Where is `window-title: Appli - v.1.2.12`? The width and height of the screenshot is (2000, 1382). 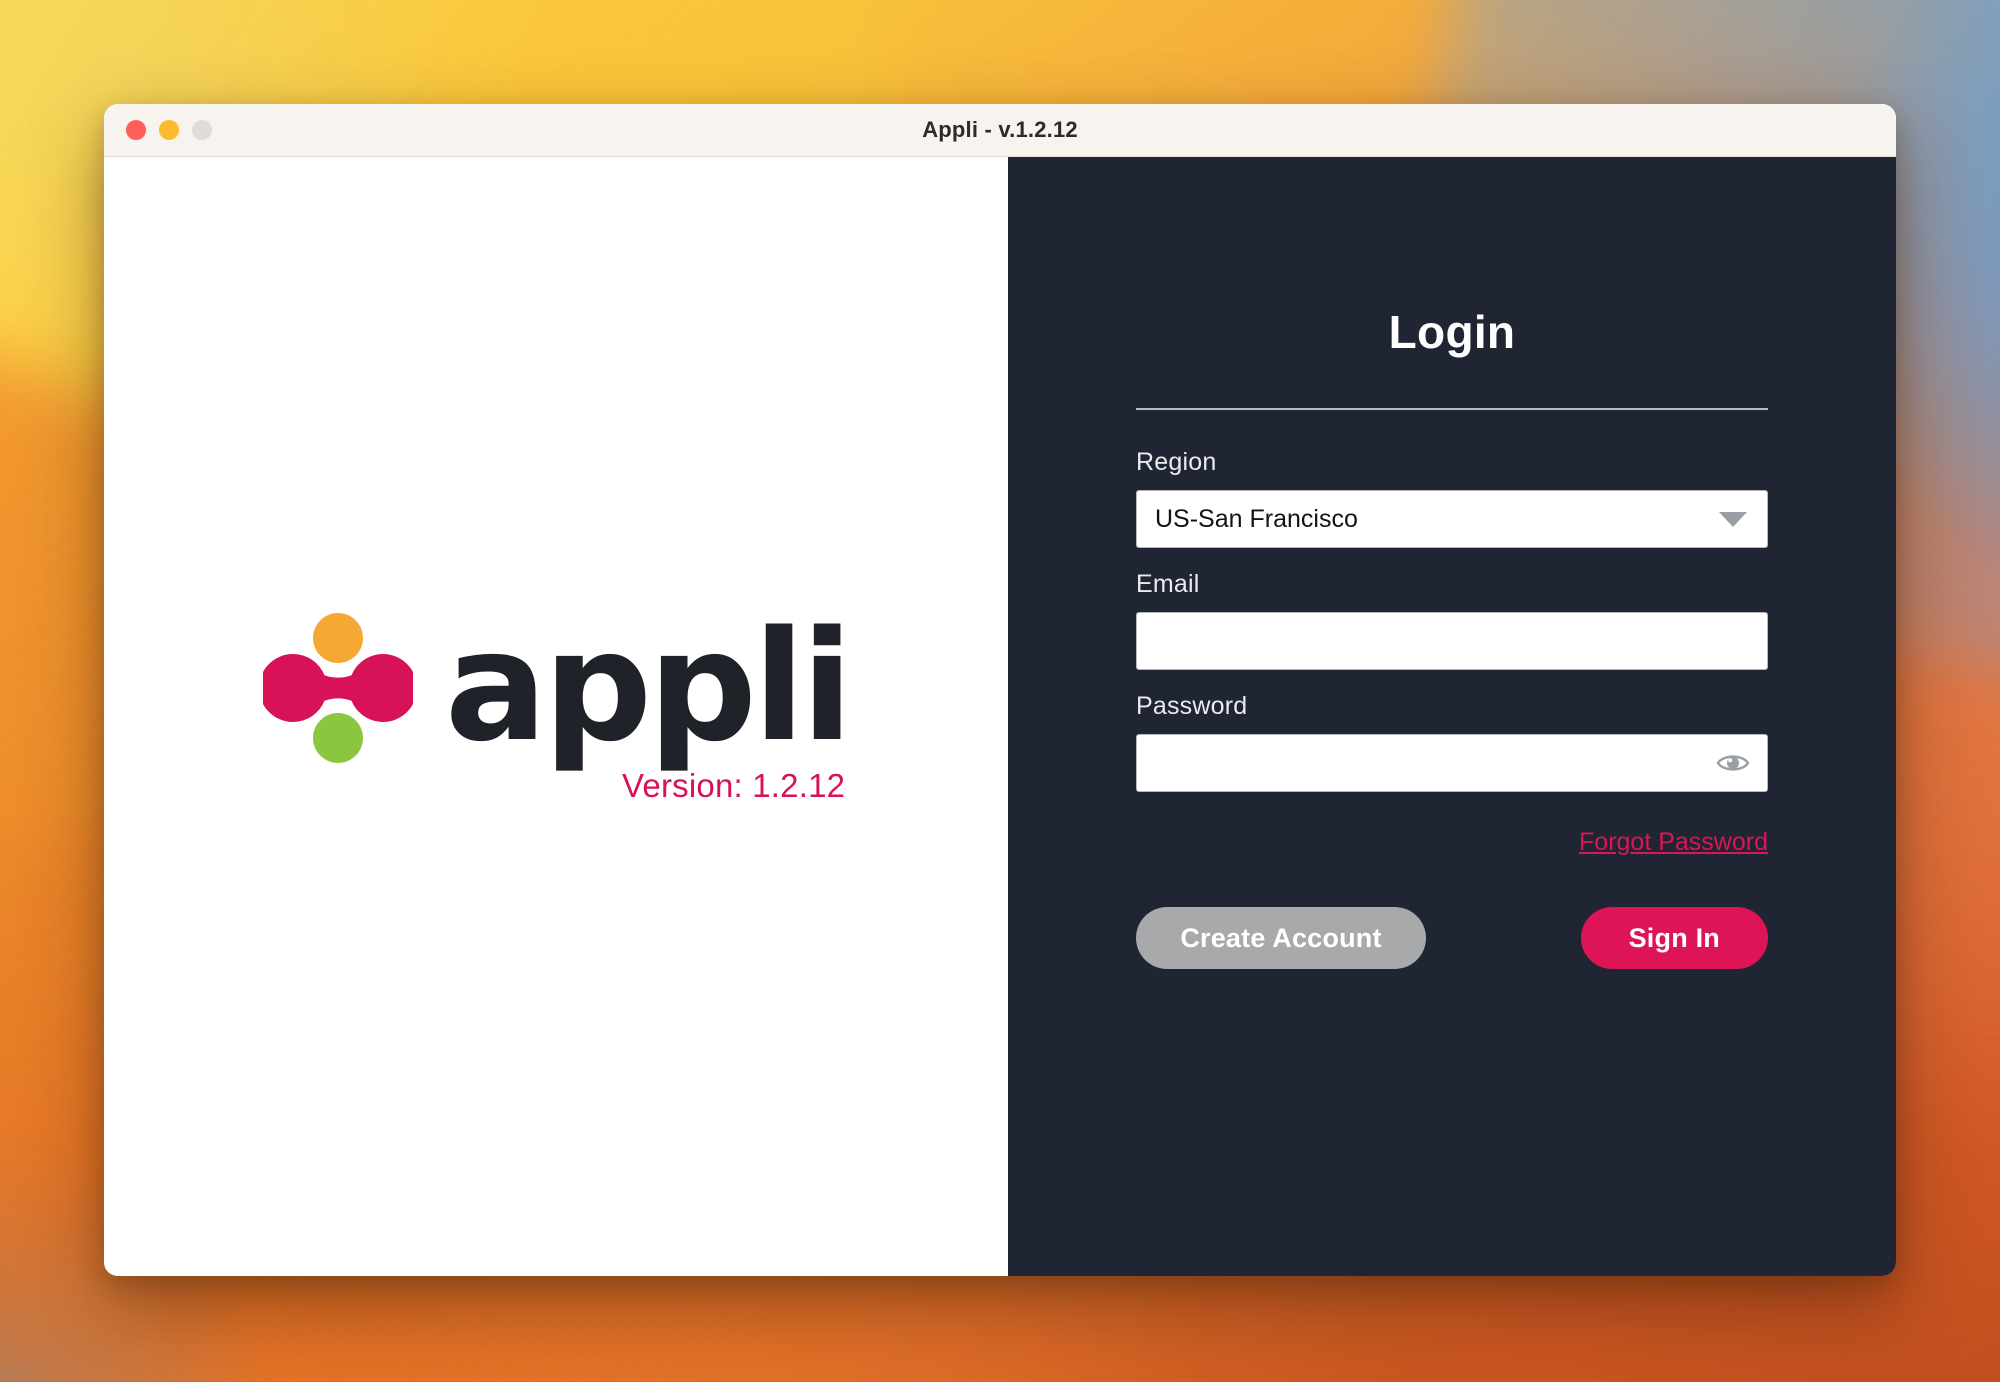 window-title: Appli - v.1.2.12 is located at coordinates (1000, 129).